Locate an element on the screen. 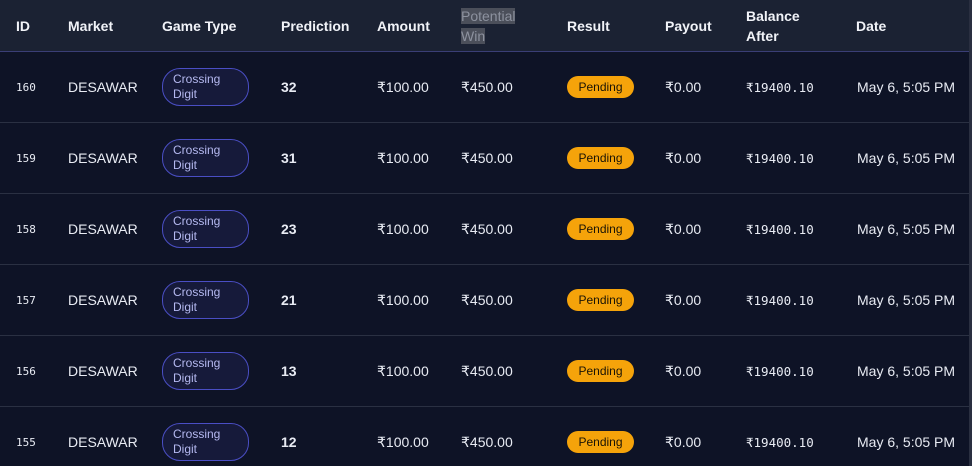 This screenshot has height=466, width=972. column-header-id: ID is located at coordinates (23, 25).